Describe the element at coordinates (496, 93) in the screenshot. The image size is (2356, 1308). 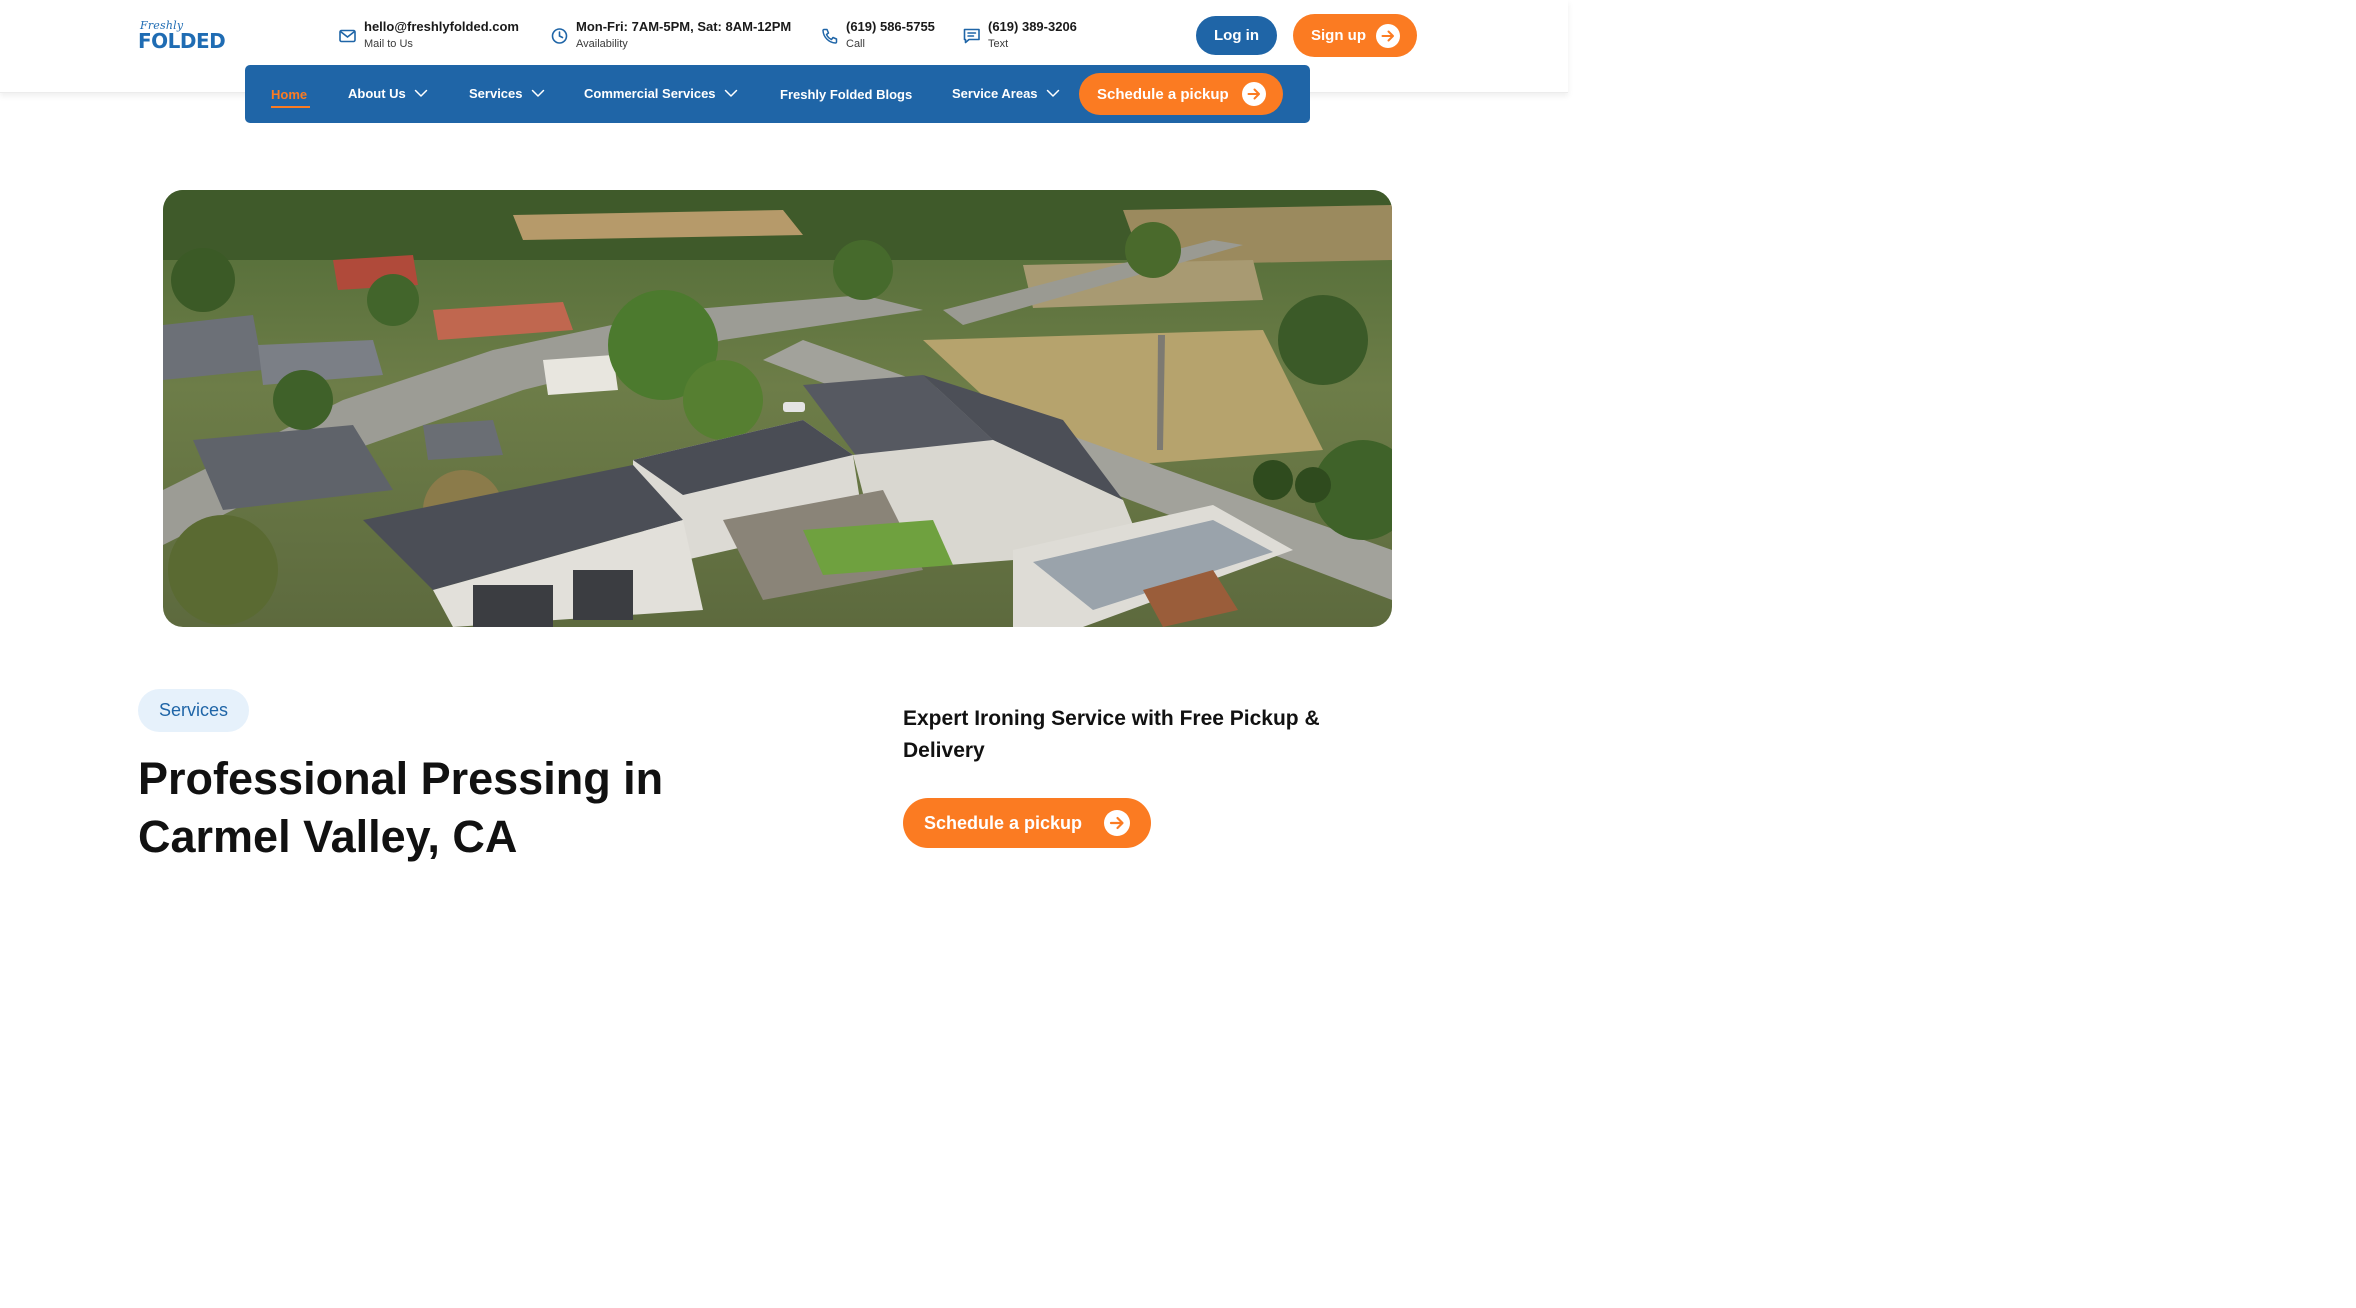
I see `nav-item-label: Services` at that location.